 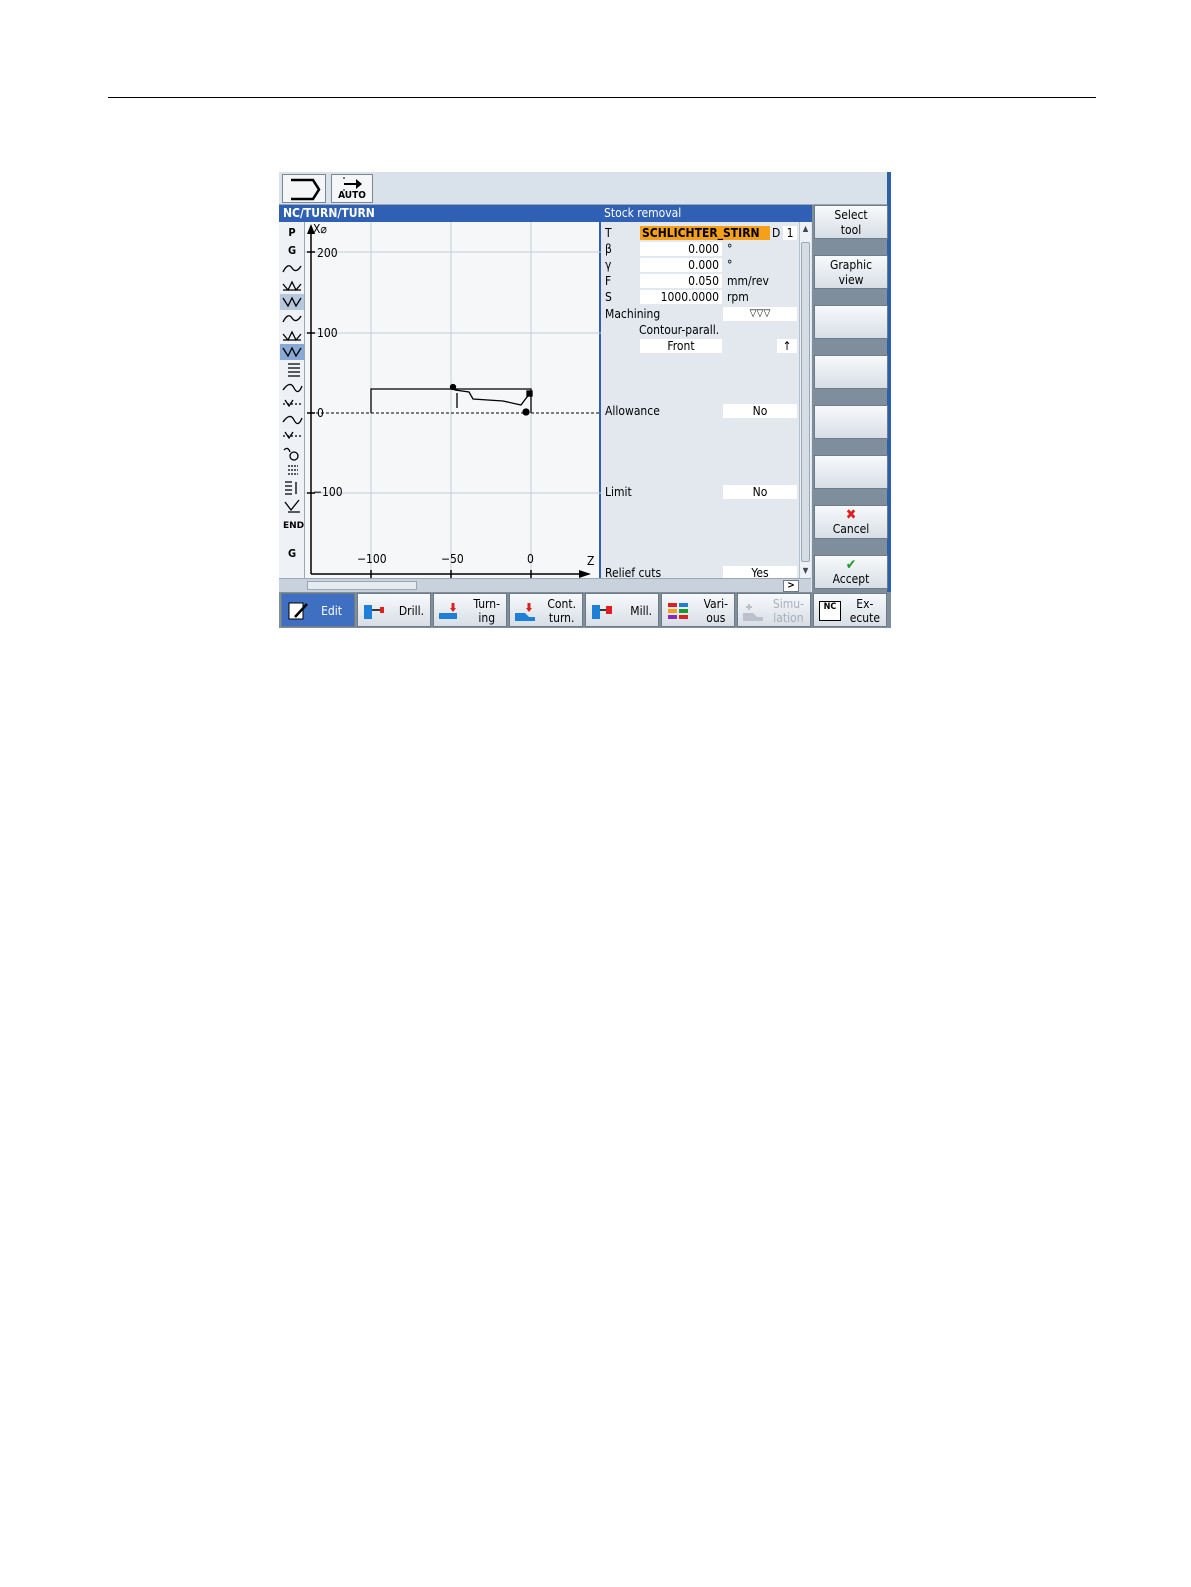 I want to click on machining-field: ▽▽▽, so click(x=760, y=314).